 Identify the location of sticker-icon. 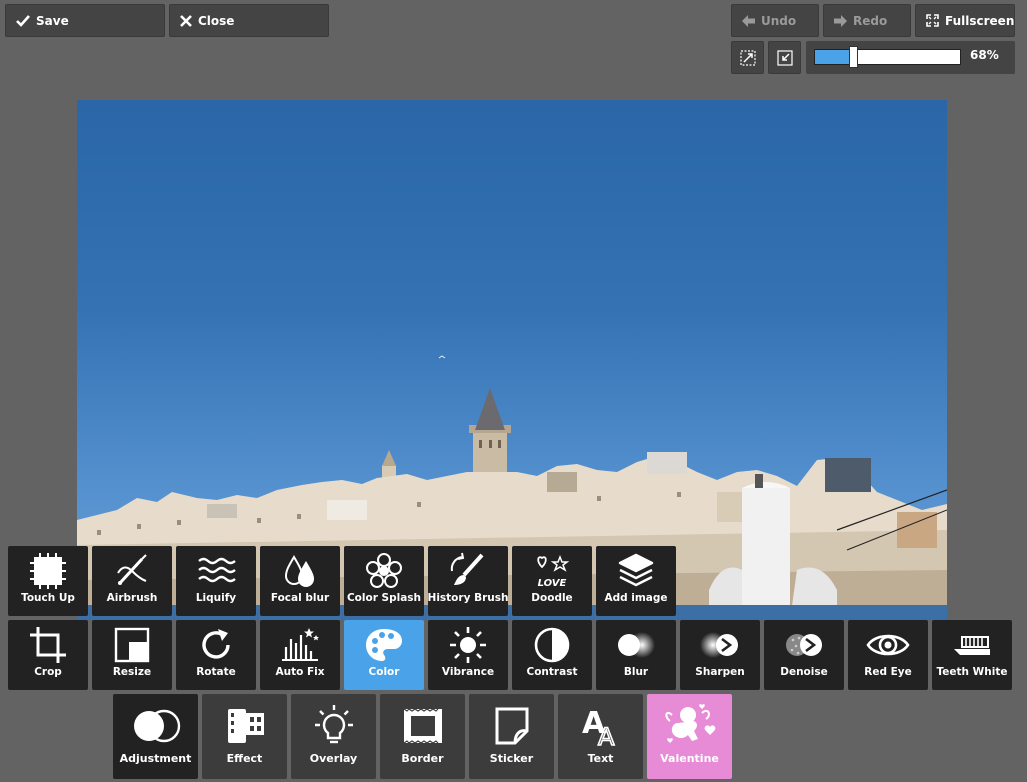
(512, 723).